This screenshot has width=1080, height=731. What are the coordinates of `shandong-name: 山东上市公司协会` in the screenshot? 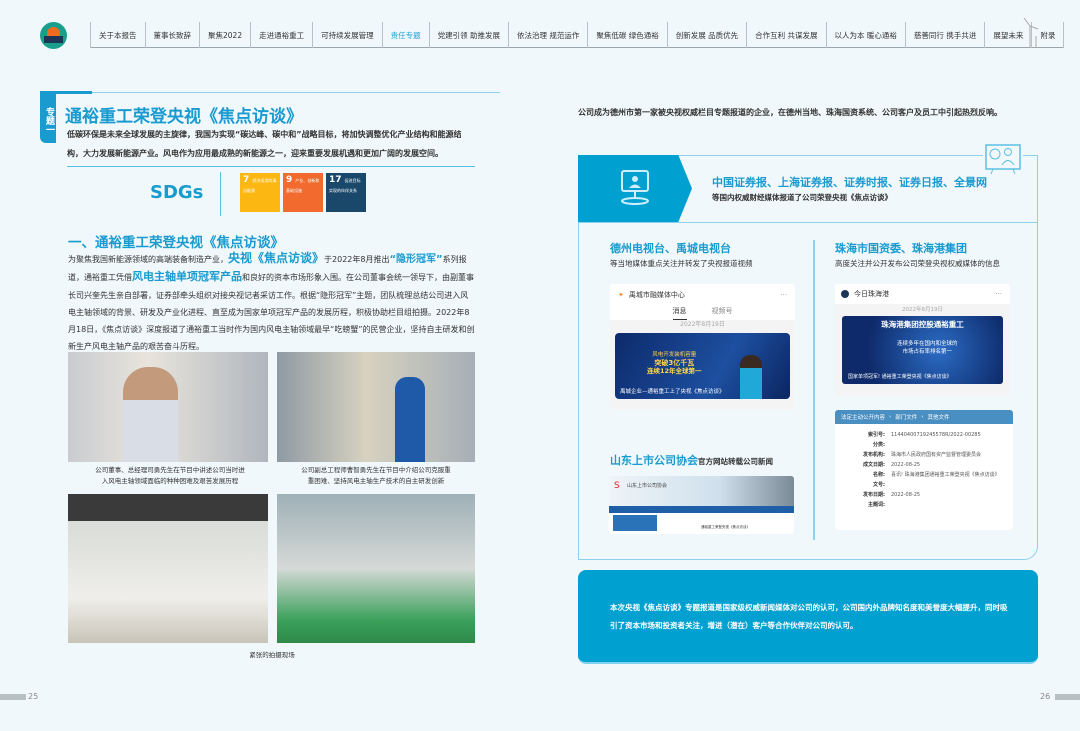 It's located at (654, 460).